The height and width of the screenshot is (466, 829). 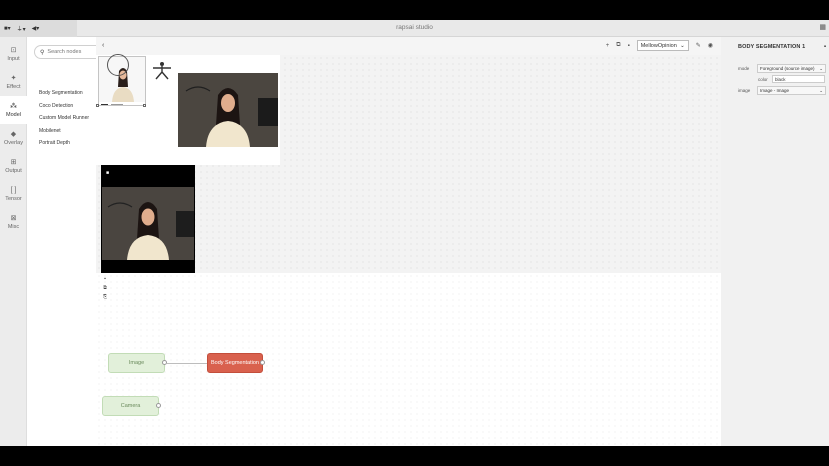 I want to click on effect-icon: ✦, so click(x=13, y=78).